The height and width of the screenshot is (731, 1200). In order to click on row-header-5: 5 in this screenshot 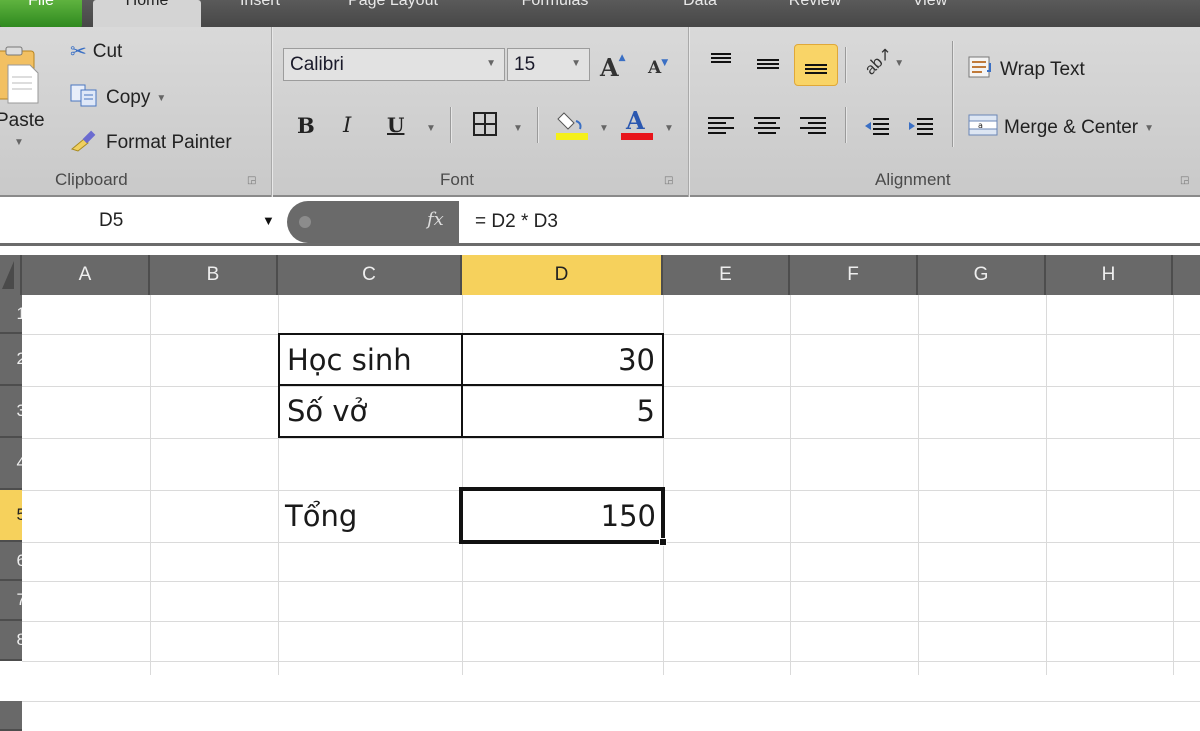, I will do `click(11, 516)`.